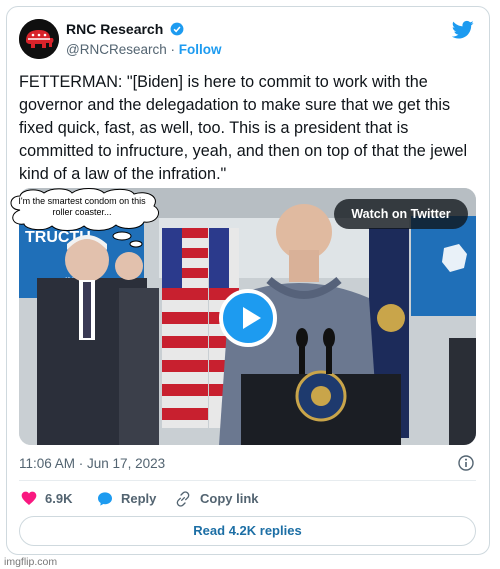 This screenshot has height=569, width=500. I want to click on heart-icon, so click(29, 498).